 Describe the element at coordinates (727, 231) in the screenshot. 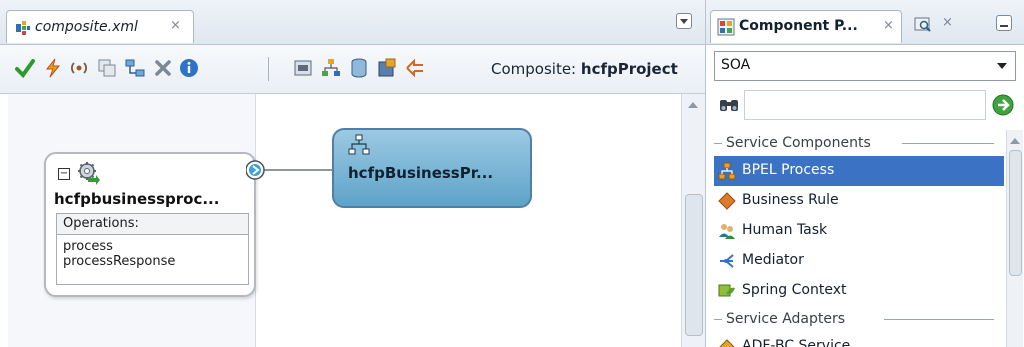

I see `human-task-icon` at that location.